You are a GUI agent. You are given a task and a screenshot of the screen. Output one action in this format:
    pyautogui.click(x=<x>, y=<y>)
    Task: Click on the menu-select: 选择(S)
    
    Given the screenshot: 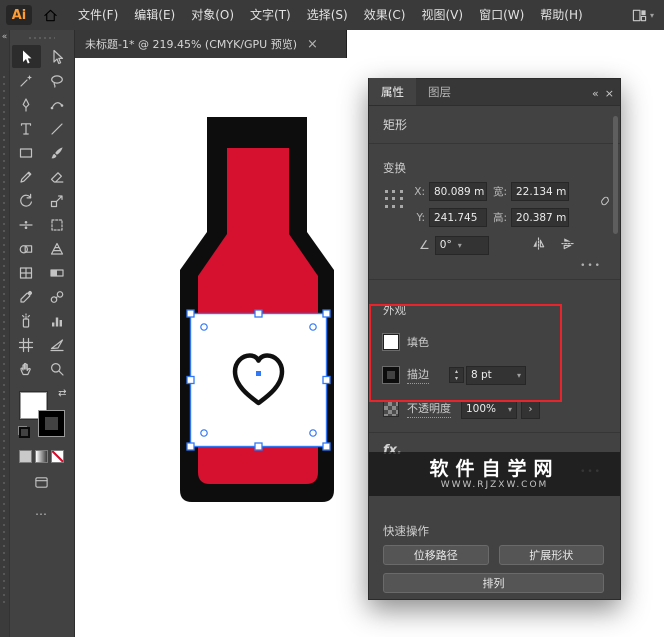 What is the action you would take?
    pyautogui.click(x=327, y=15)
    